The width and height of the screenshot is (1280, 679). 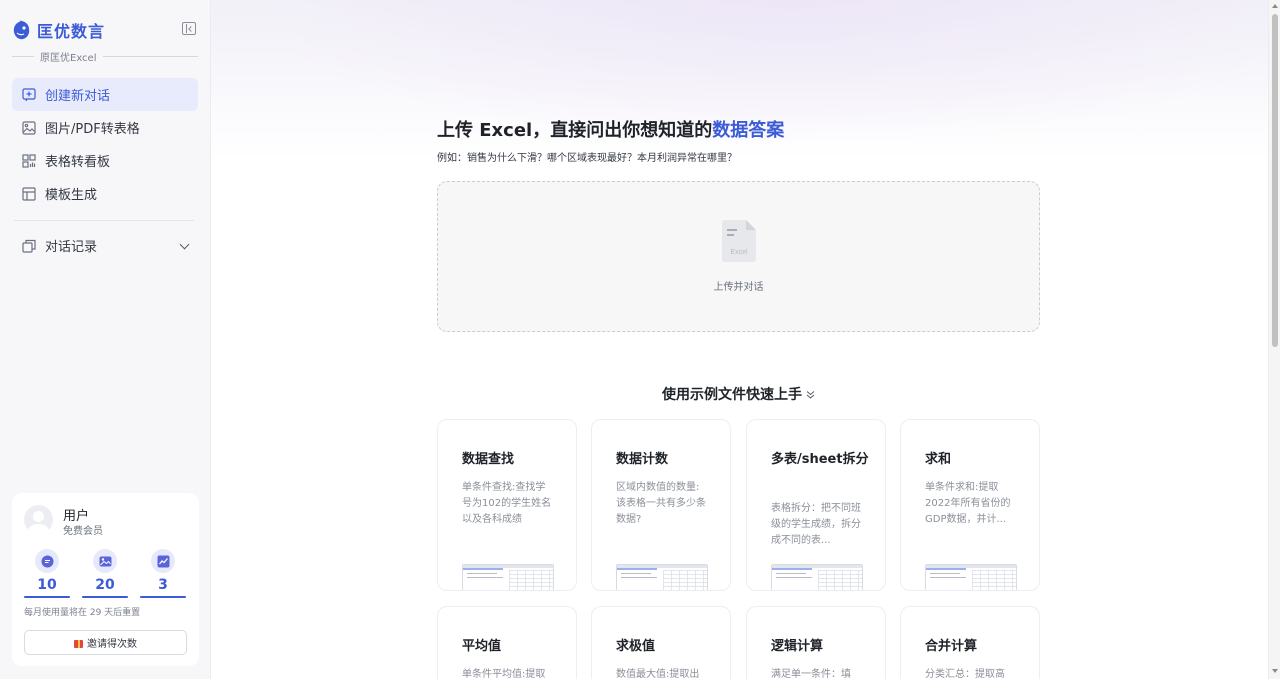 What do you see at coordinates (83, 531) in the screenshot?
I see `user-tier: 免费会员` at bounding box center [83, 531].